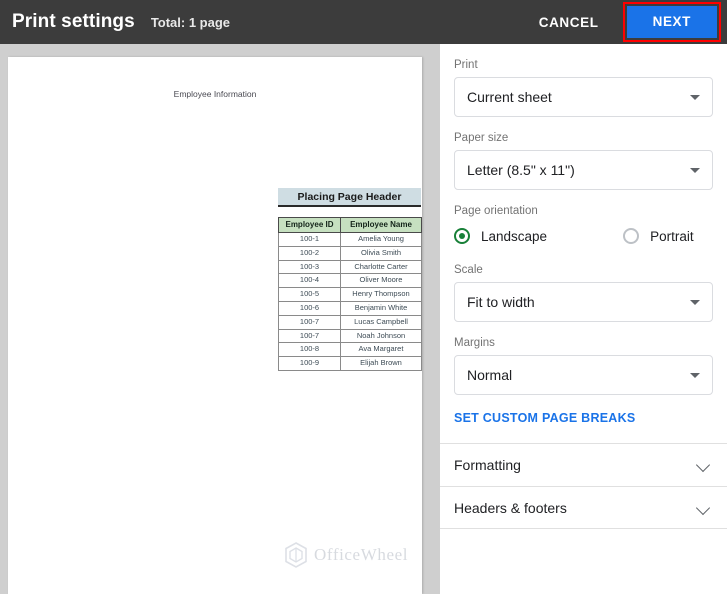  I want to click on page-orientation-field: Page orientation Landscape Portrait, so click(583, 227).